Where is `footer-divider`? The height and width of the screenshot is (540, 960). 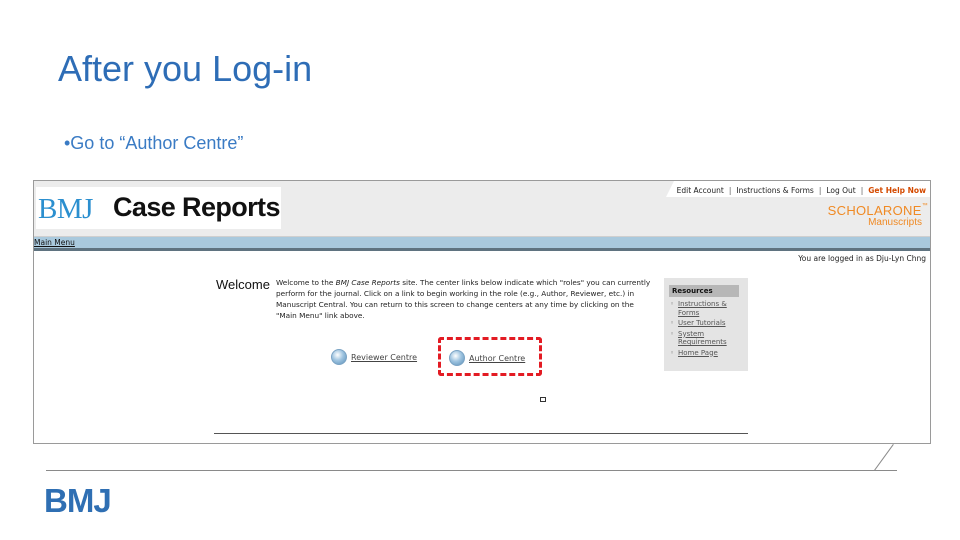 footer-divider is located at coordinates (471, 470).